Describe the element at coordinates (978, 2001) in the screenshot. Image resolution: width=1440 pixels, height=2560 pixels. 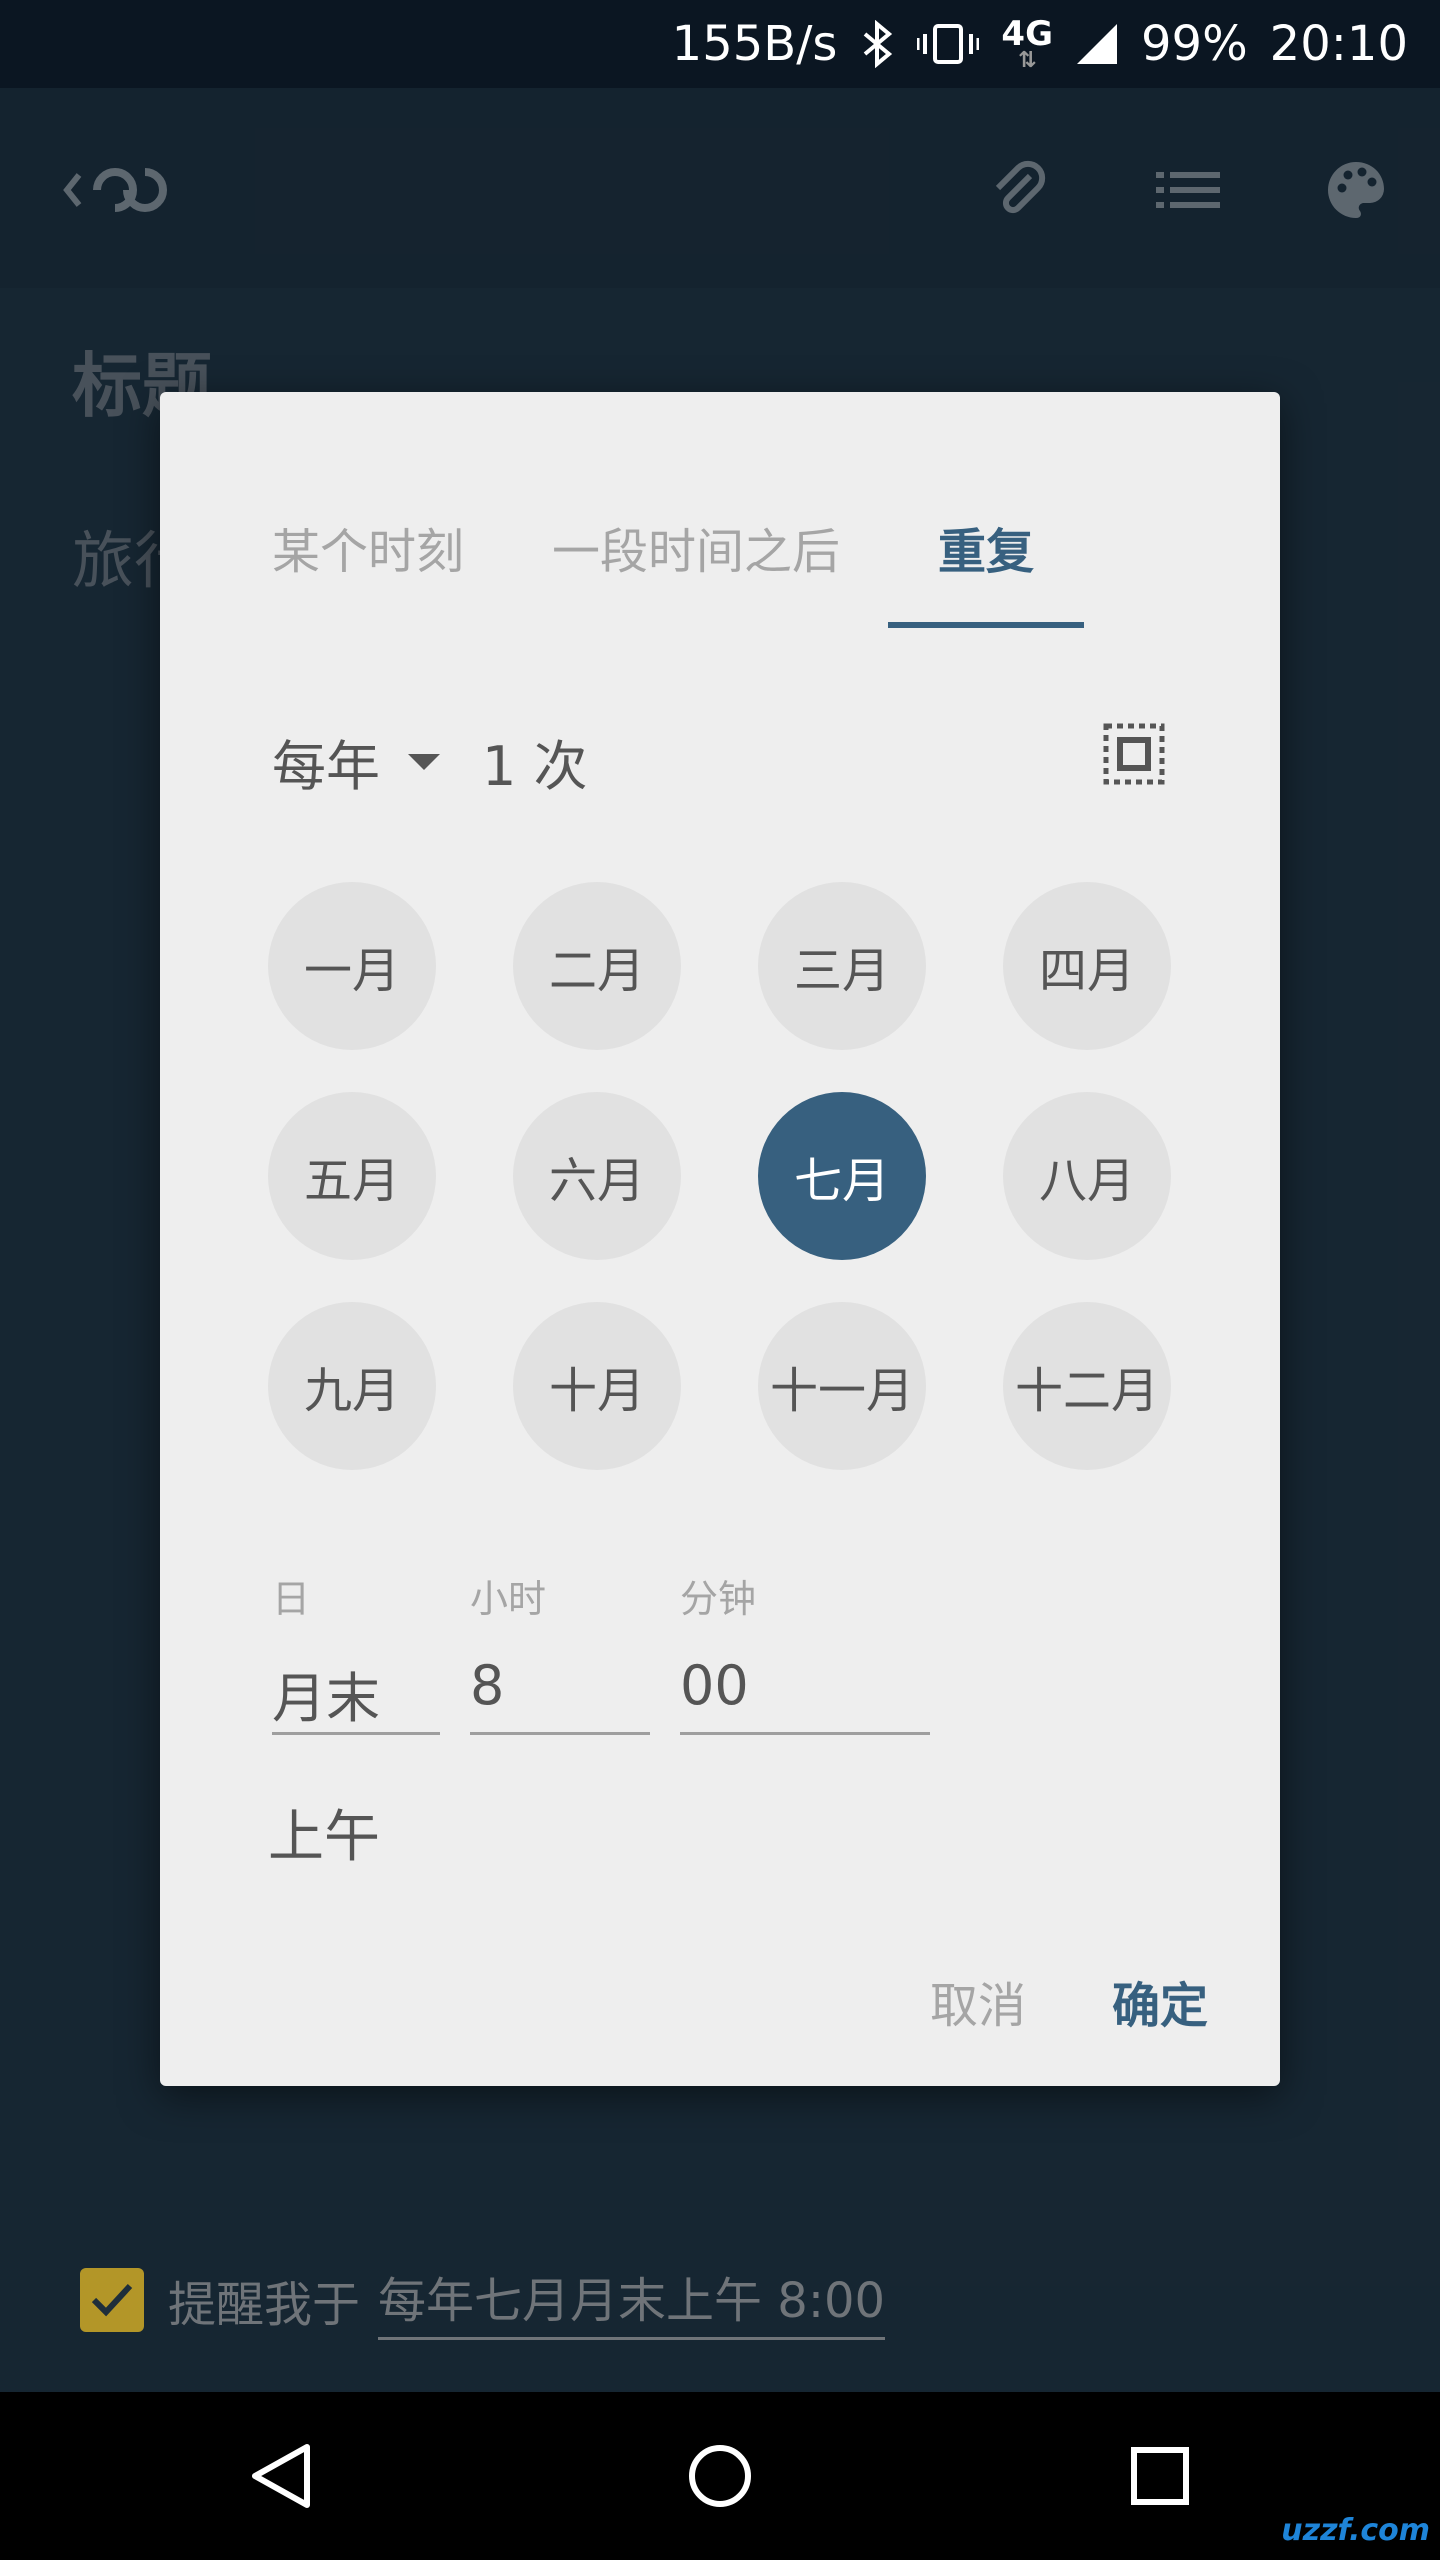
I see `cancel-button: 取消` at that location.